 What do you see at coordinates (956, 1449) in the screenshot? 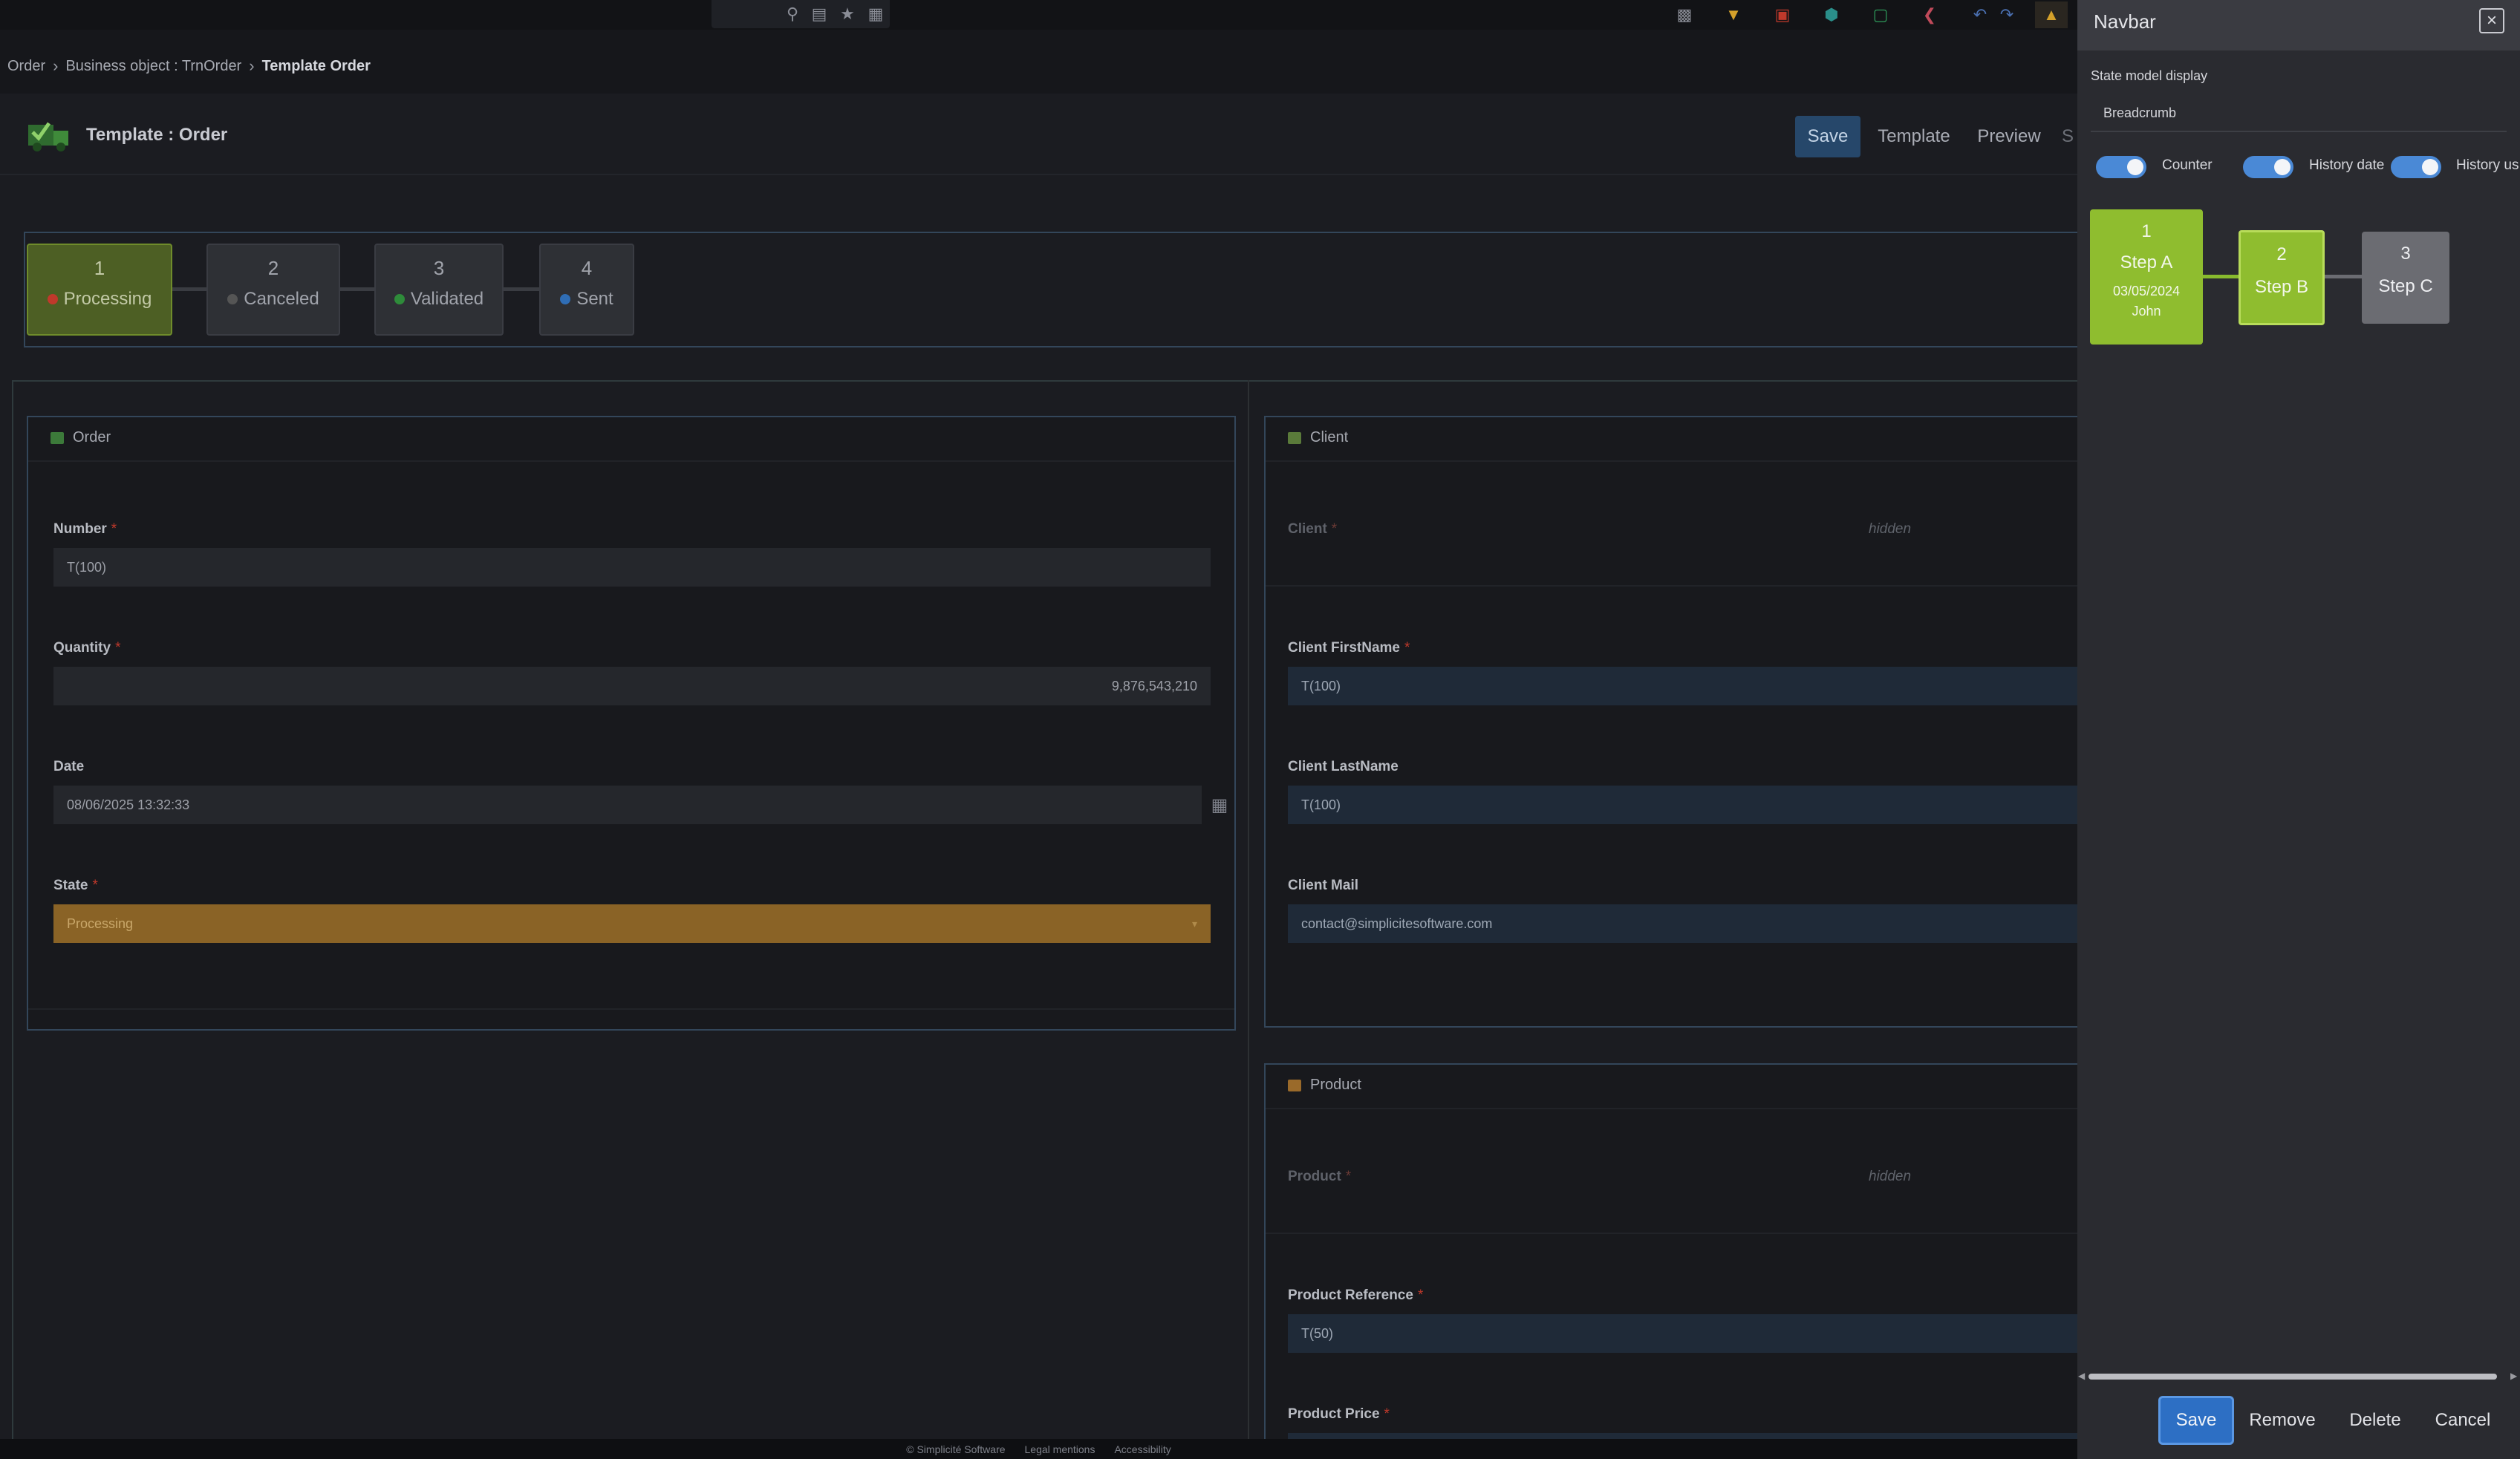
I see `copyright-text: © Simplicité Software` at bounding box center [956, 1449].